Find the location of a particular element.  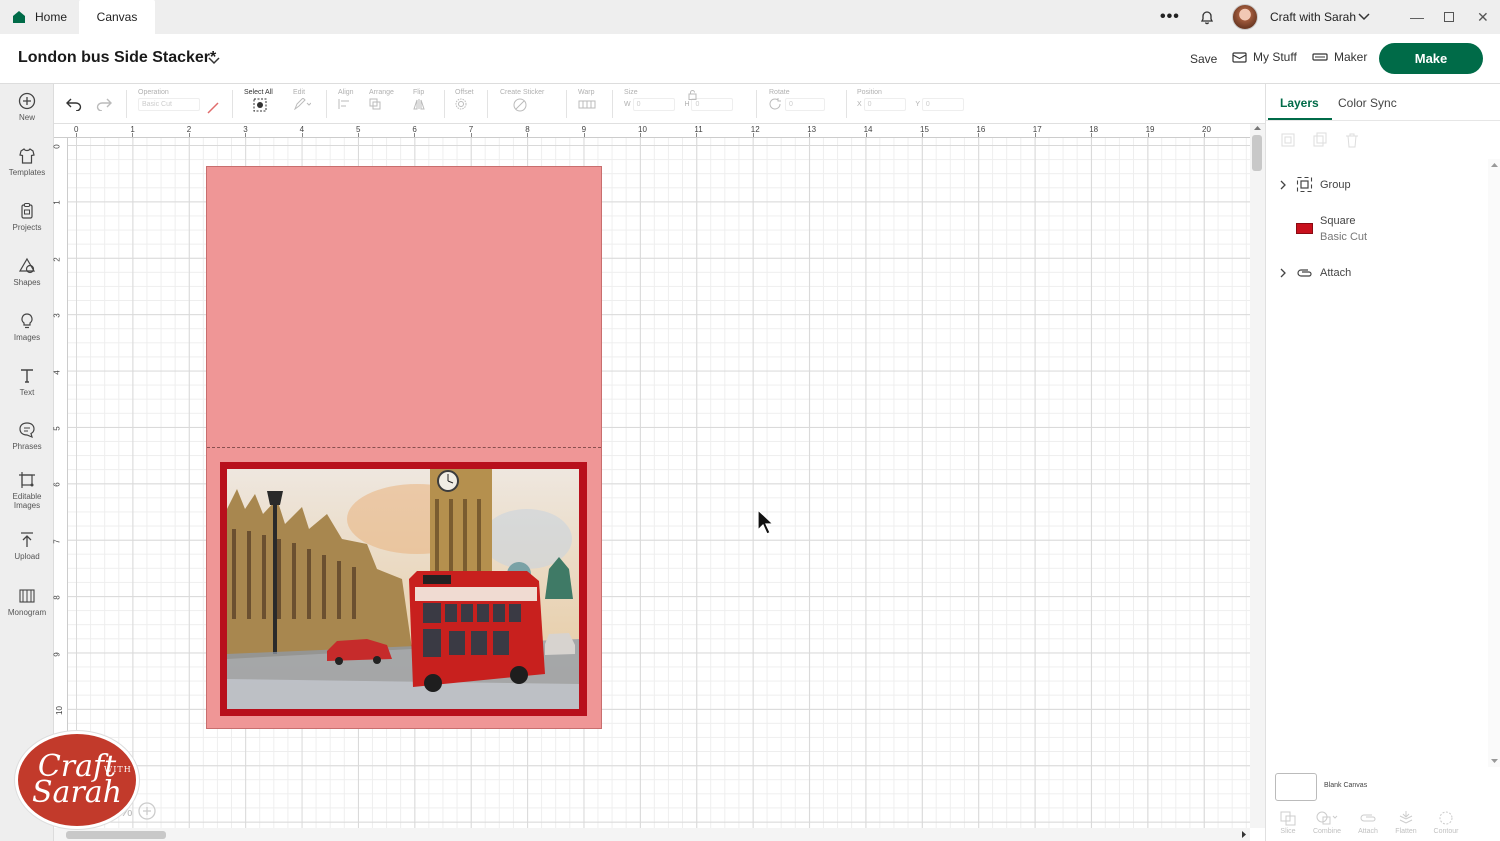

horizontal-scrollbar is located at coordinates (652, 834).